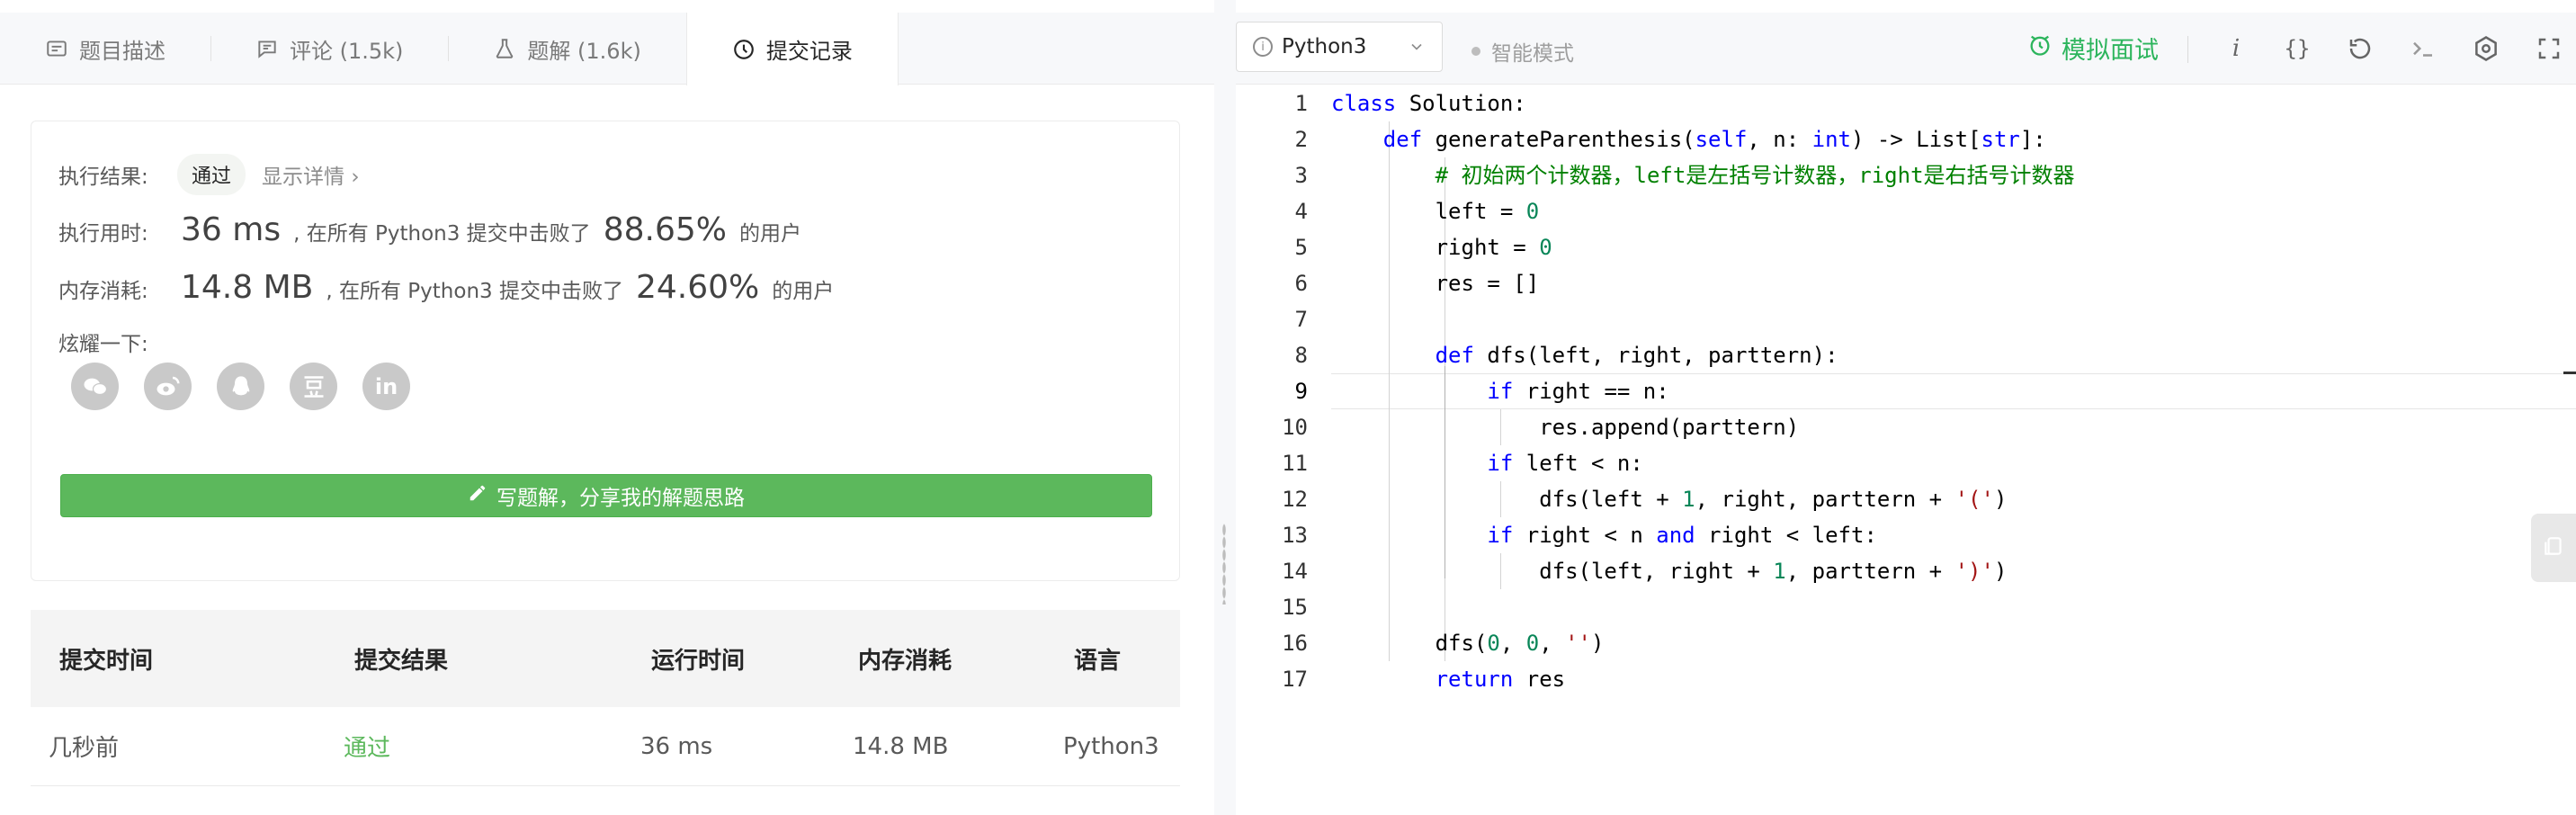 The height and width of the screenshot is (815, 2576). What do you see at coordinates (2553, 548) in the screenshot?
I see `notes-side-tab` at bounding box center [2553, 548].